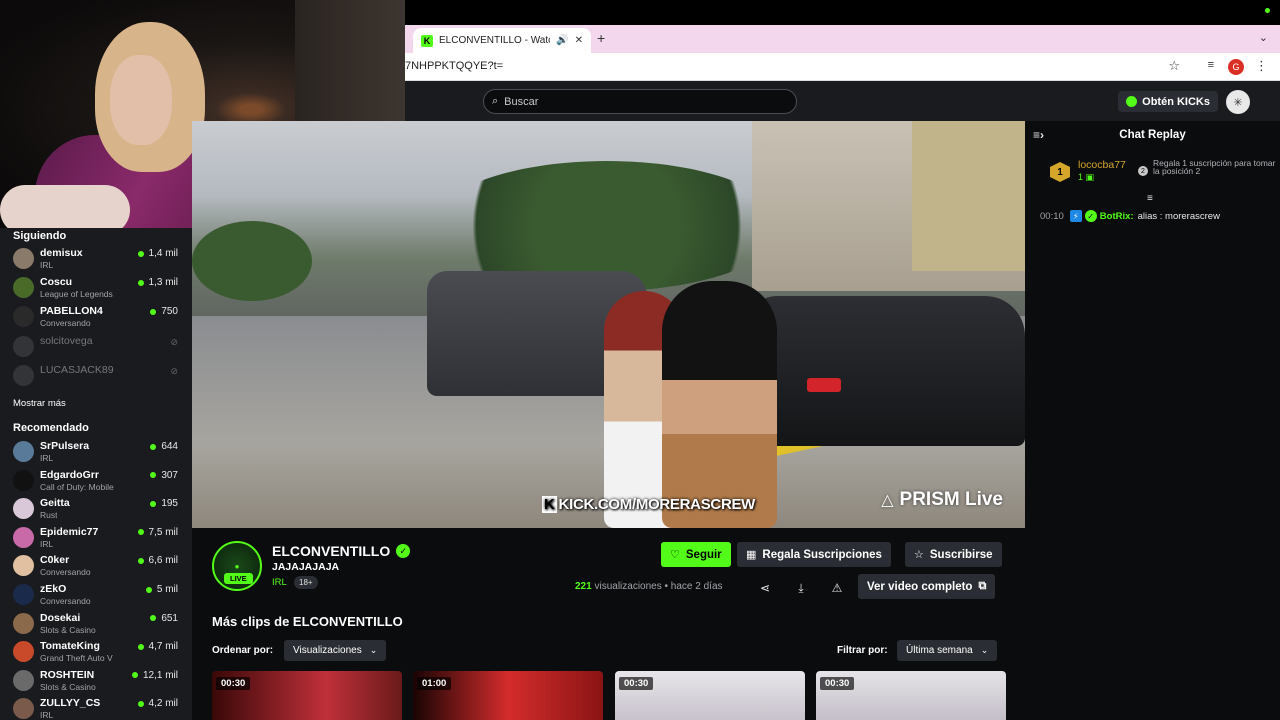  I want to click on channel-name: PABELLON4, so click(71, 311).